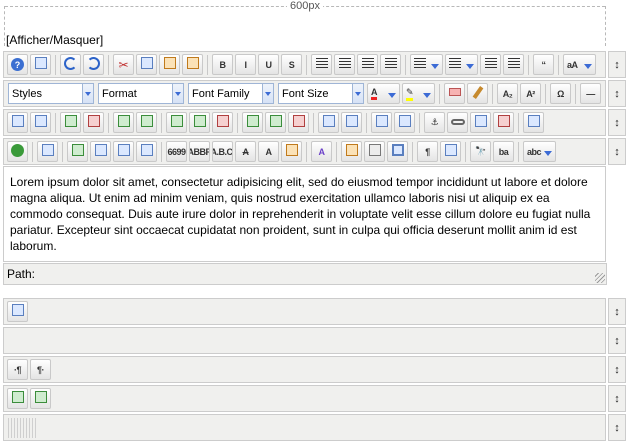 The width and height of the screenshot is (628, 444). What do you see at coordinates (291, 151) in the screenshot?
I see `attributes-button` at bounding box center [291, 151].